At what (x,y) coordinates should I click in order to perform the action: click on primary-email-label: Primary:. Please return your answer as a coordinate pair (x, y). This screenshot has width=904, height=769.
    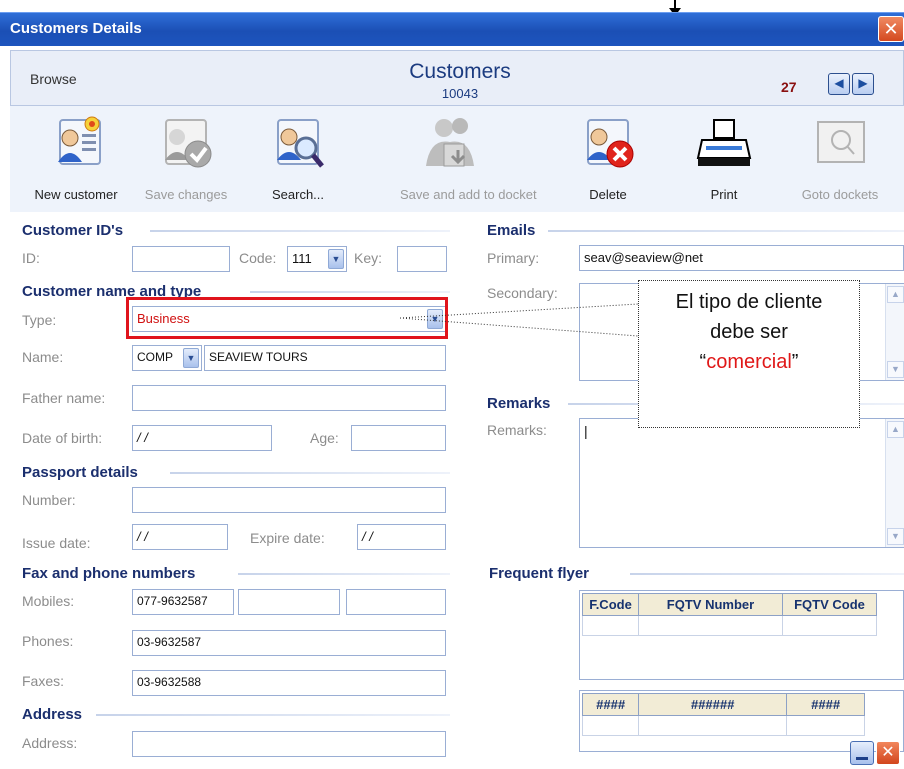
    Looking at the image, I should click on (513, 258).